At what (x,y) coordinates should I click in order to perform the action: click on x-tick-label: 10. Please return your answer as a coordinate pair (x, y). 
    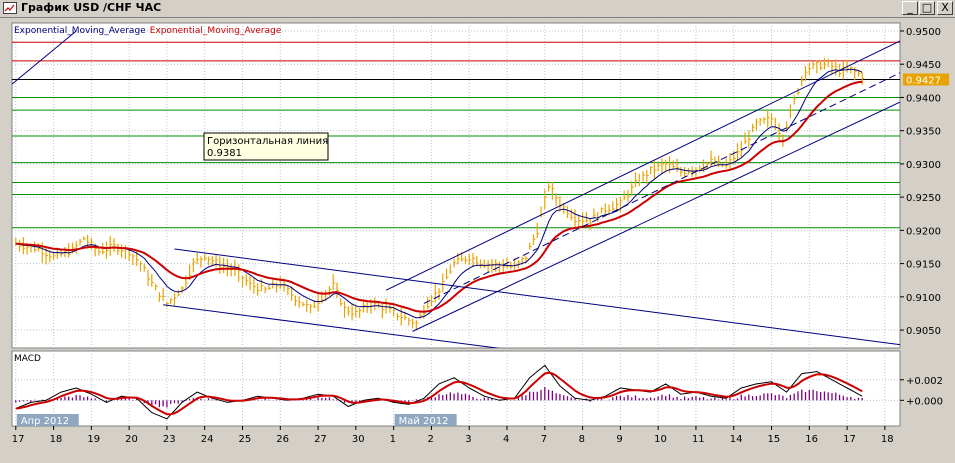
    Looking at the image, I should click on (660, 439).